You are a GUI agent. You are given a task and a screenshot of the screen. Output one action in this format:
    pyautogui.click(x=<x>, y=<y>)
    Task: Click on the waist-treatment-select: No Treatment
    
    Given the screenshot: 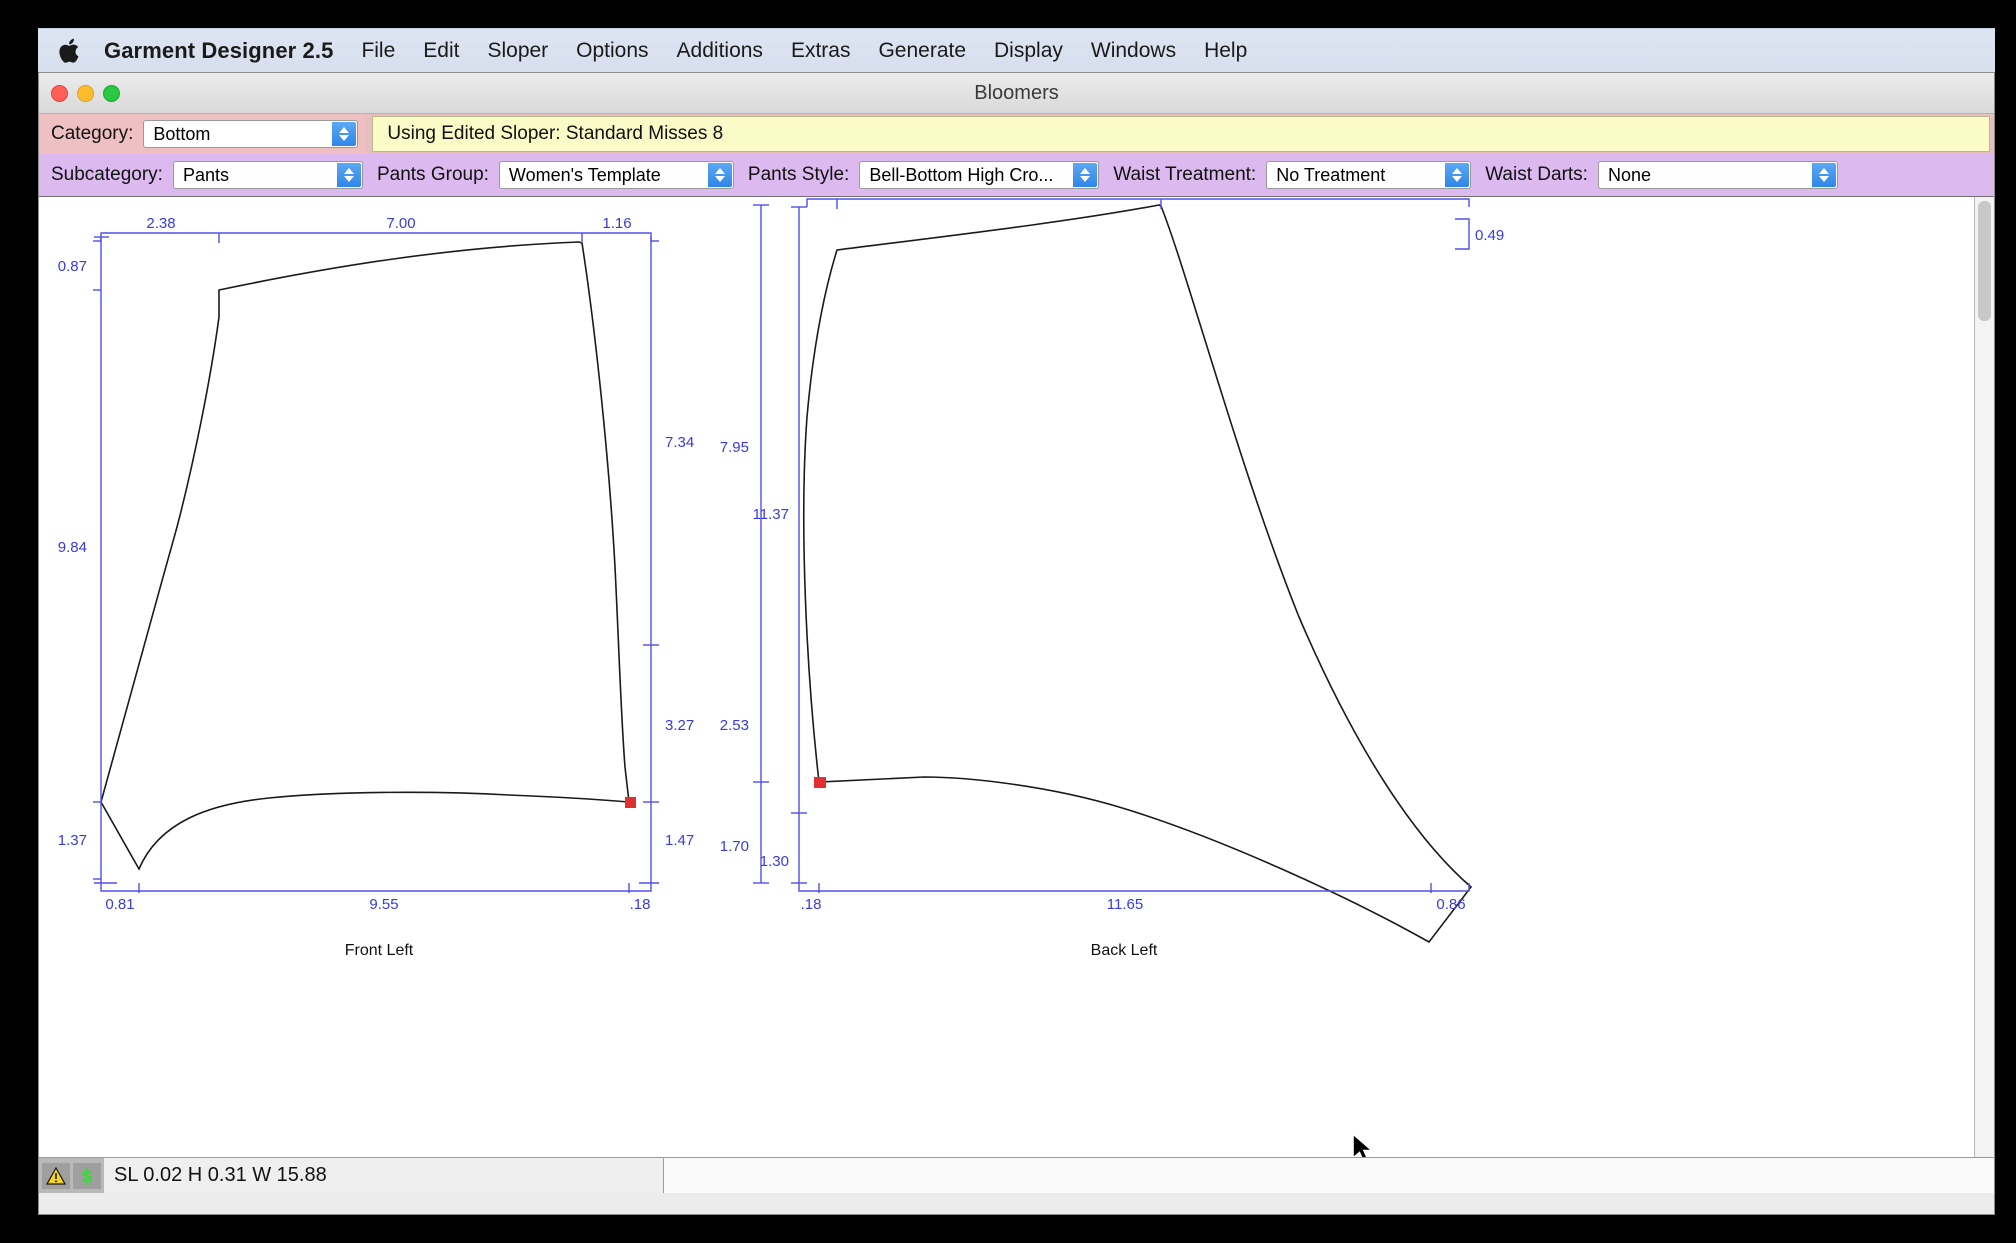 What is the action you would take?
    pyautogui.click(x=1369, y=175)
    